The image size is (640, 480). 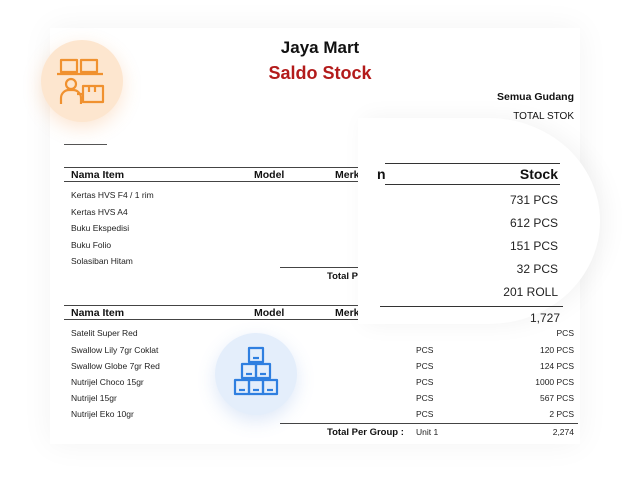 What do you see at coordinates (222, 312) in the screenshot?
I see `table-header-group2: Nama Item Model Merk` at bounding box center [222, 312].